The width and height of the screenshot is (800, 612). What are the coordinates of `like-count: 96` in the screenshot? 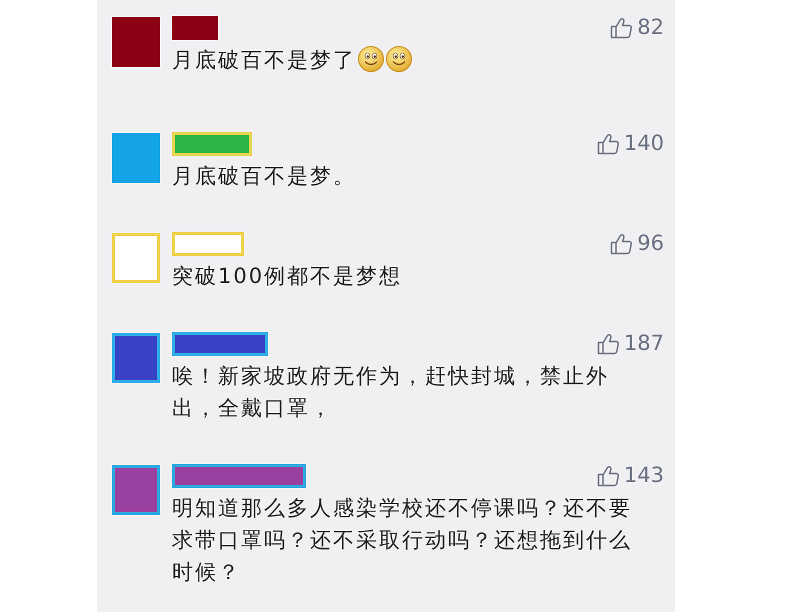 It's located at (650, 244).